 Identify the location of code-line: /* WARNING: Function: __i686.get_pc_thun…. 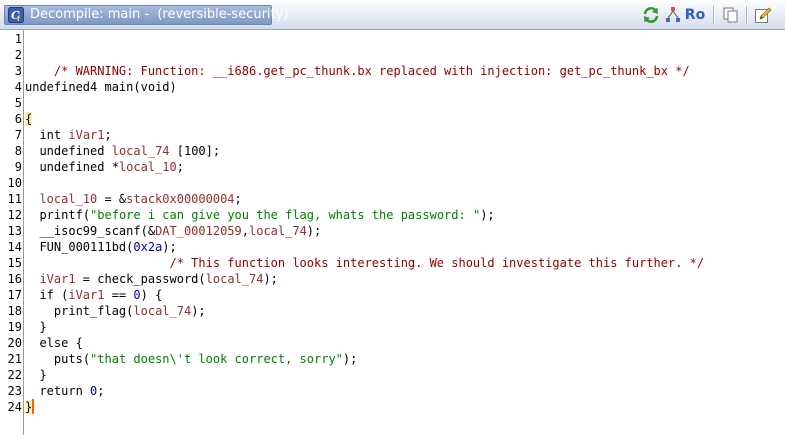
(404, 62).